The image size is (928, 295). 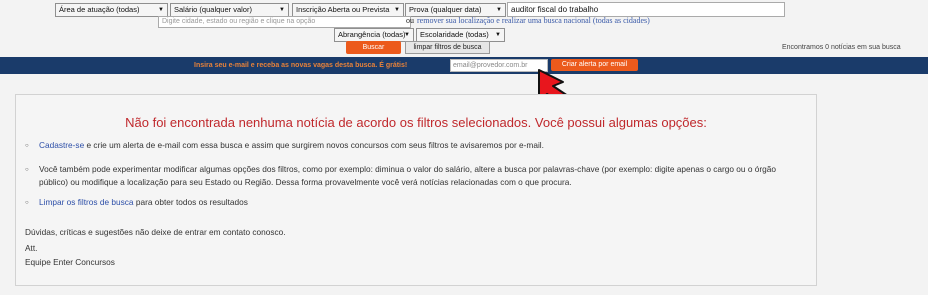 I want to click on results-count: Encontramos 0 notícias em sua busca, so click(x=841, y=47).